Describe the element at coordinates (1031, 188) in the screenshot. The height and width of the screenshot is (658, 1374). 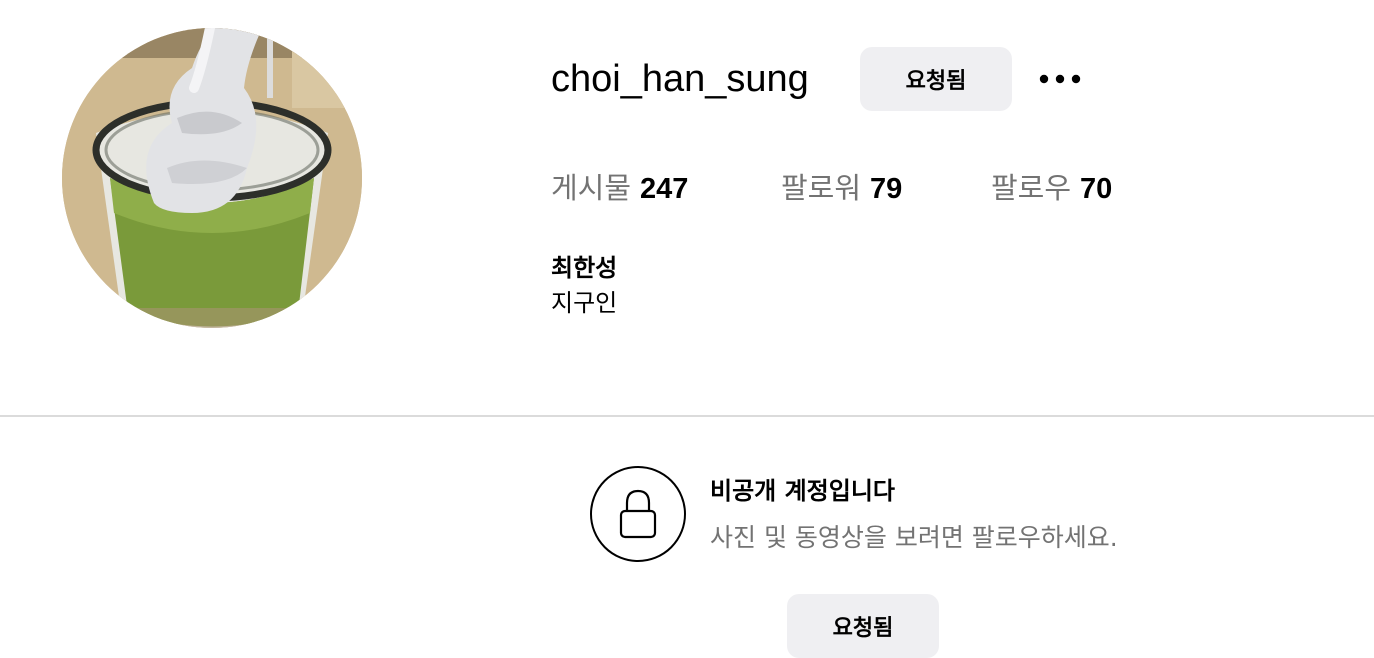
I see `following-label: 팔로우` at that location.